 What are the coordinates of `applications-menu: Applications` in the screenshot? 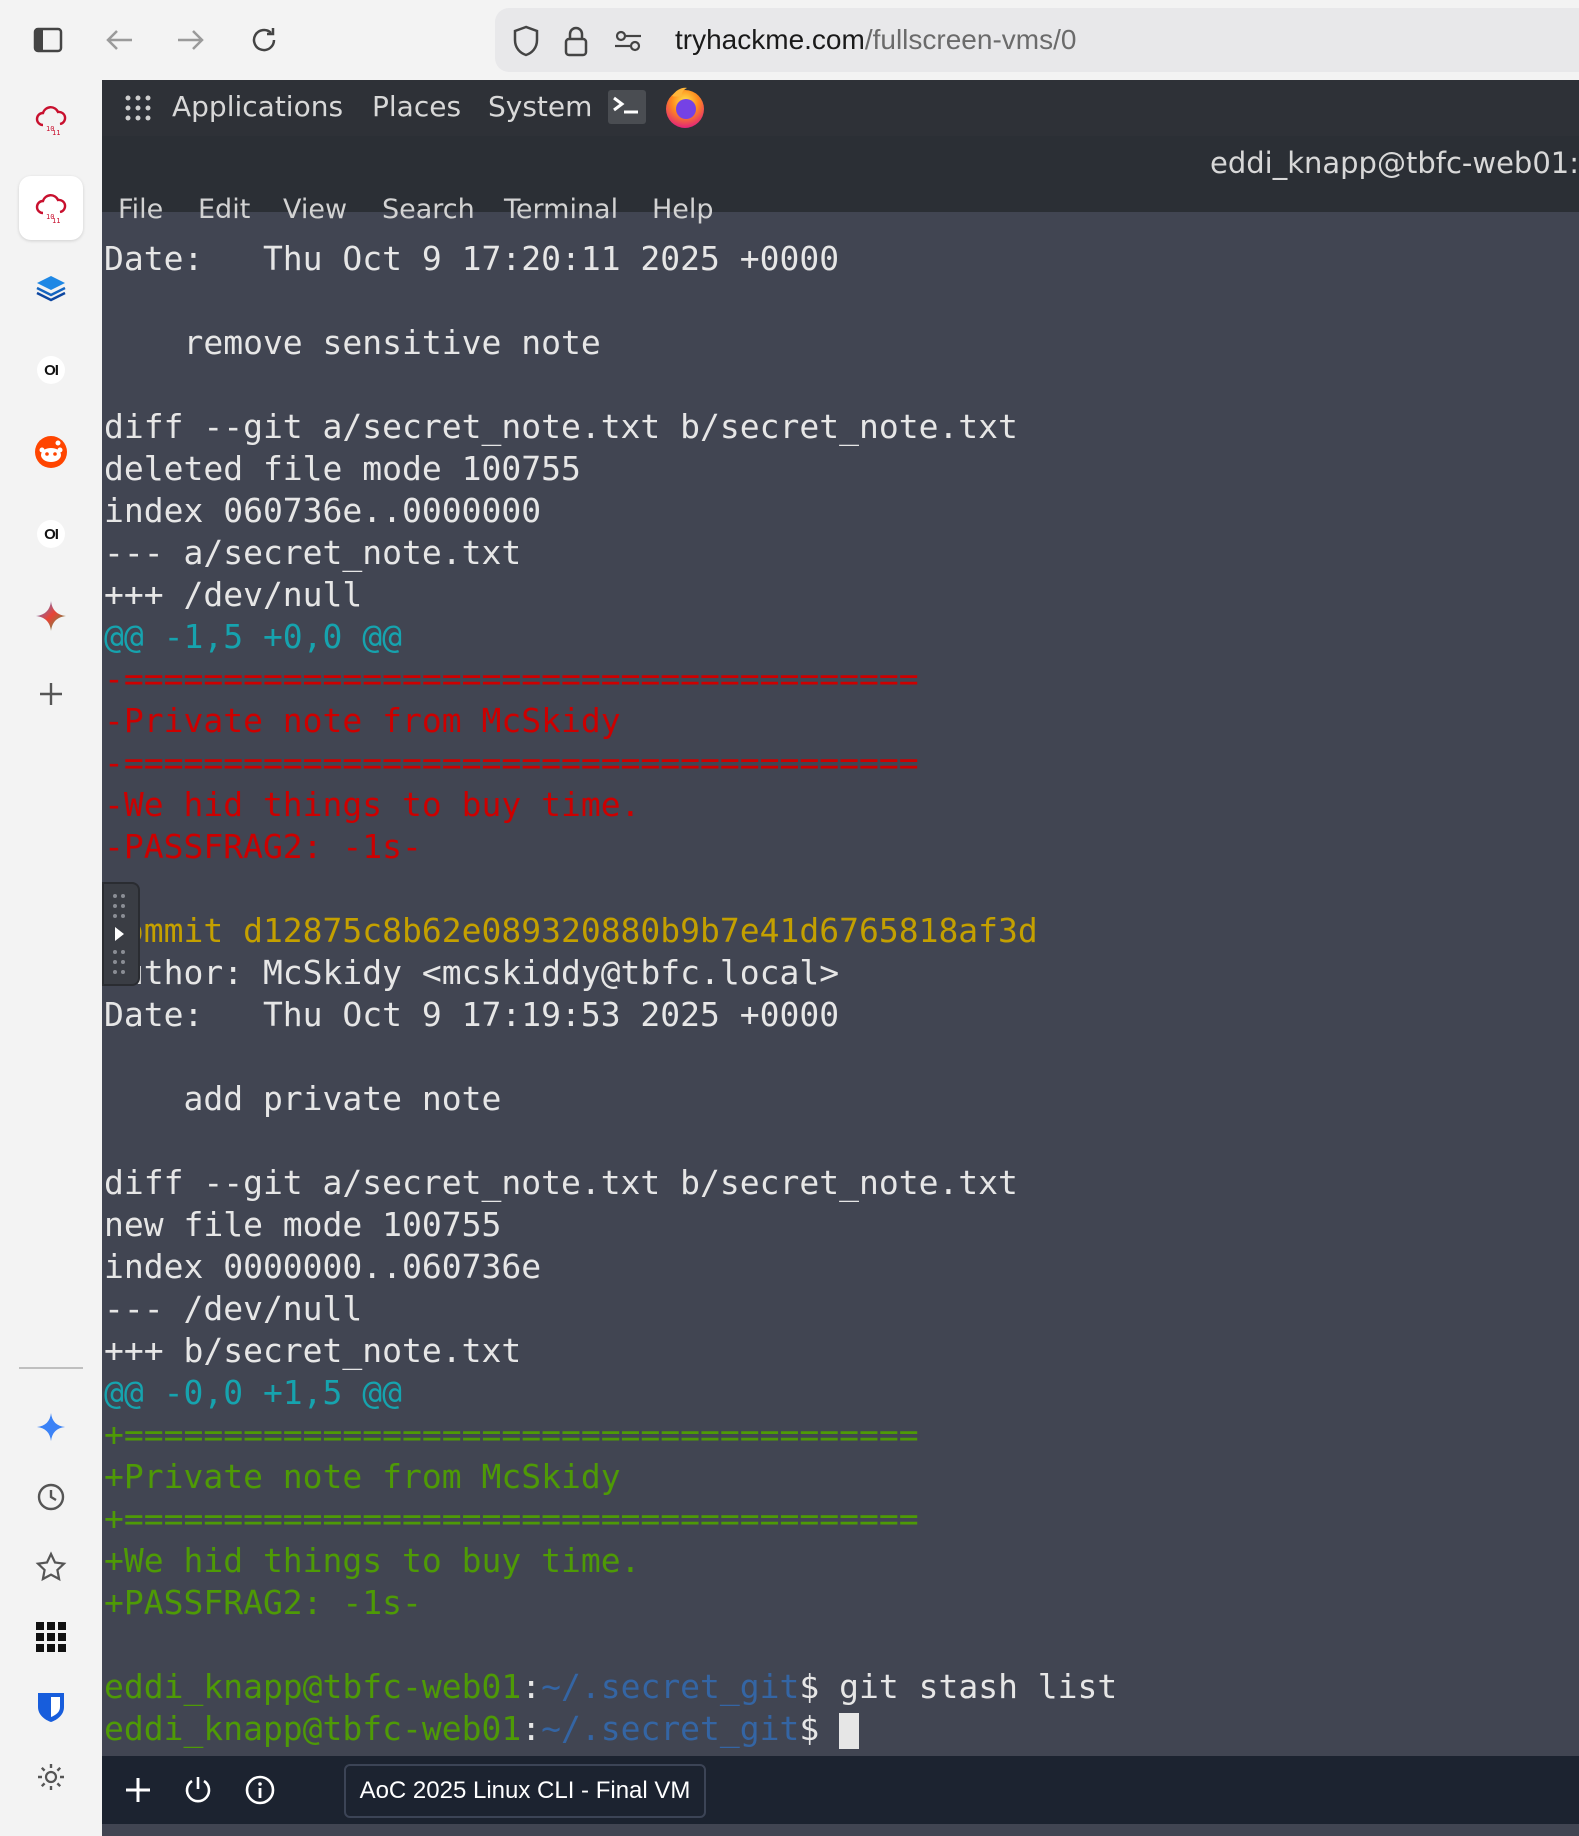 It's located at (257, 106).